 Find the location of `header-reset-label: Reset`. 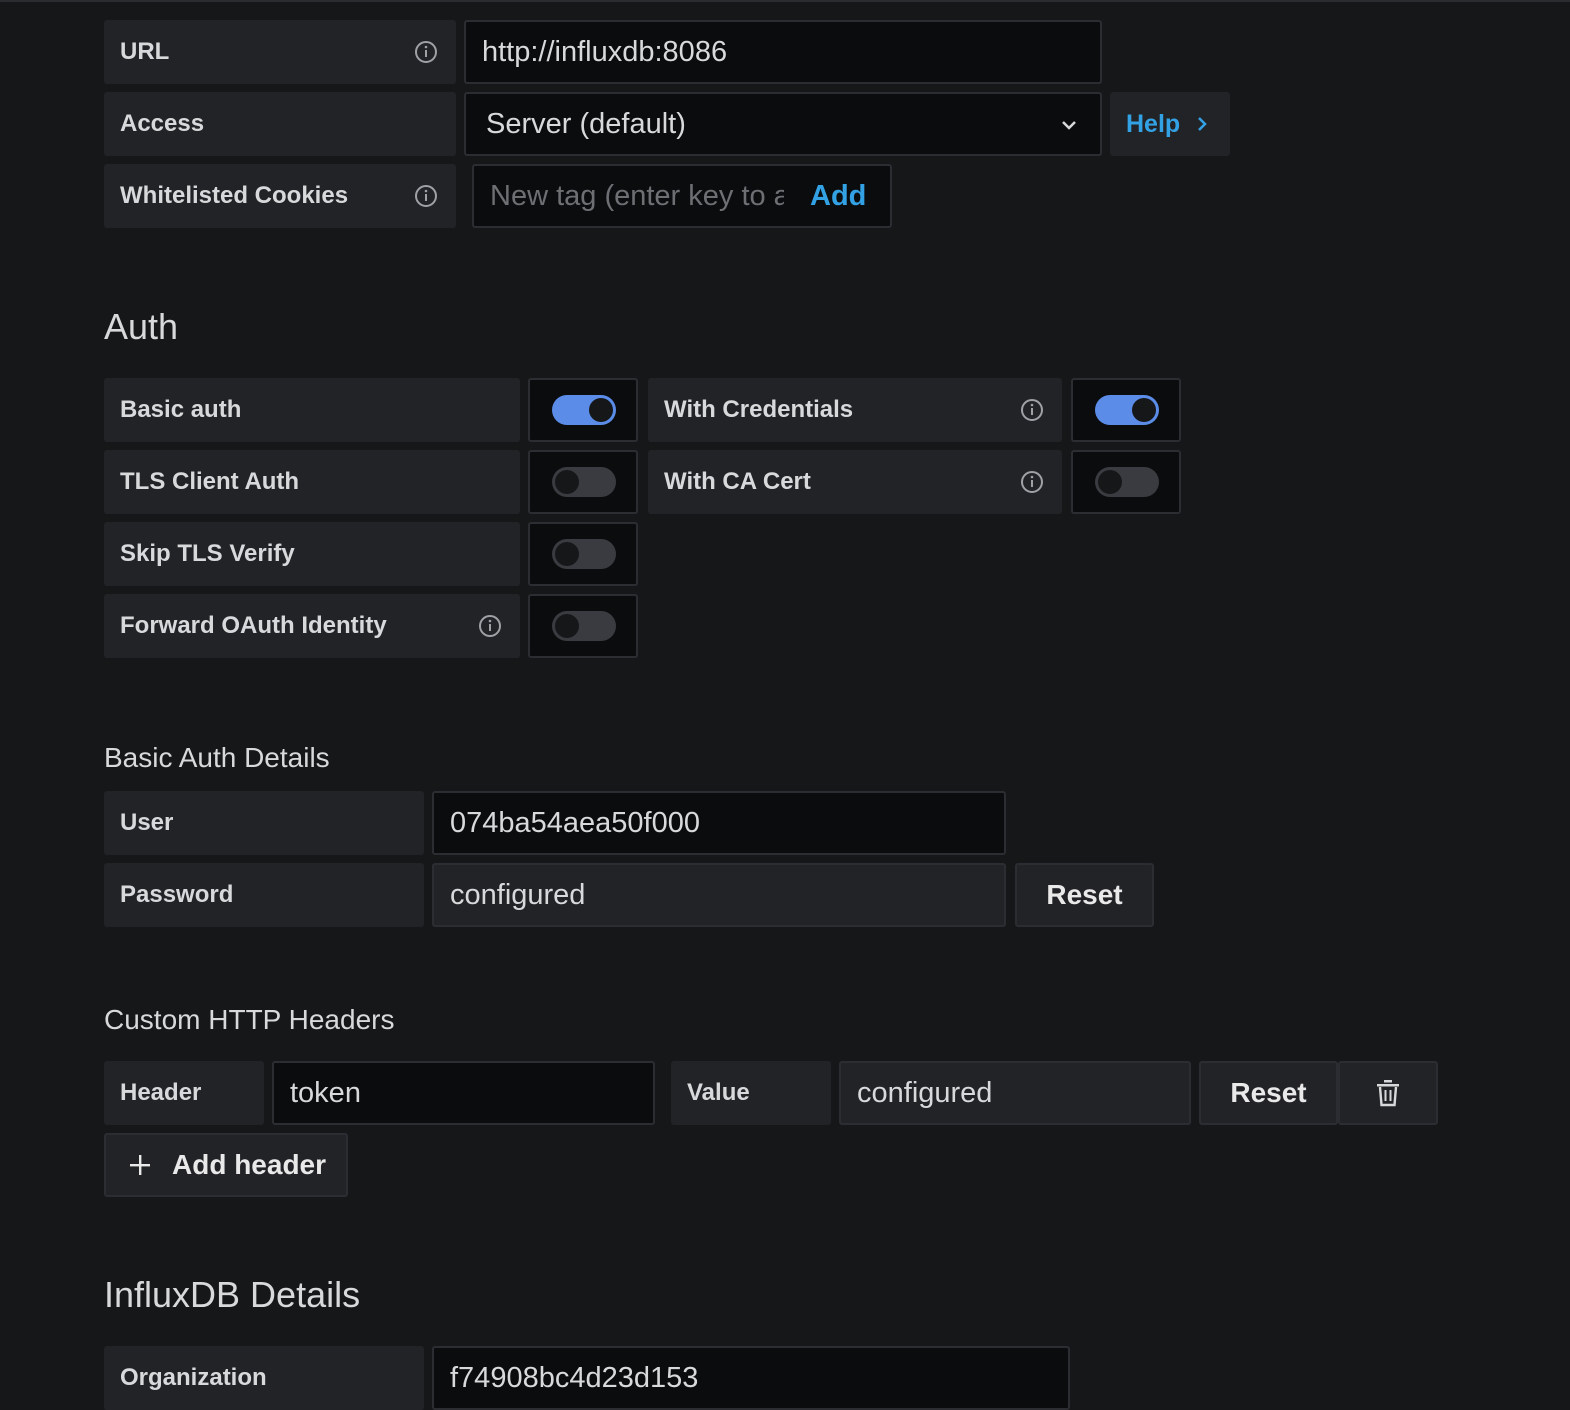

header-reset-label: Reset is located at coordinates (1268, 1092).